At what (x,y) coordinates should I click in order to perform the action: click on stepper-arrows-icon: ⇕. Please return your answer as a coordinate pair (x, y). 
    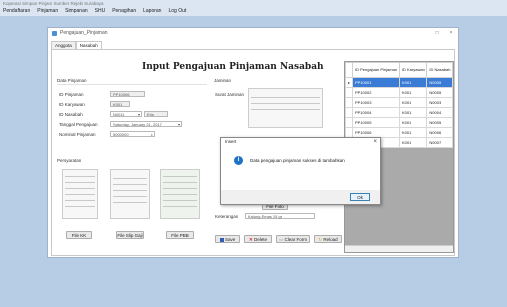
    Looking at the image, I should click on (151, 135).